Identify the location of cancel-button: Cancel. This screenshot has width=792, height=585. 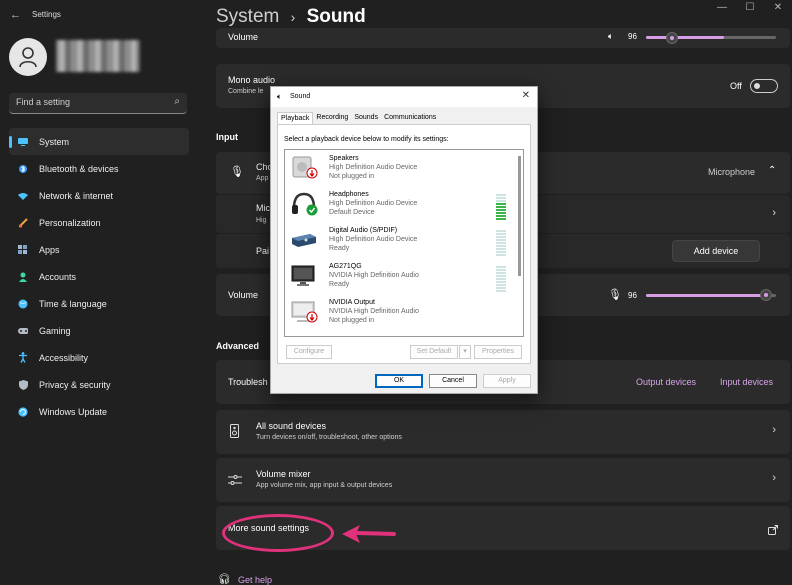
(453, 381).